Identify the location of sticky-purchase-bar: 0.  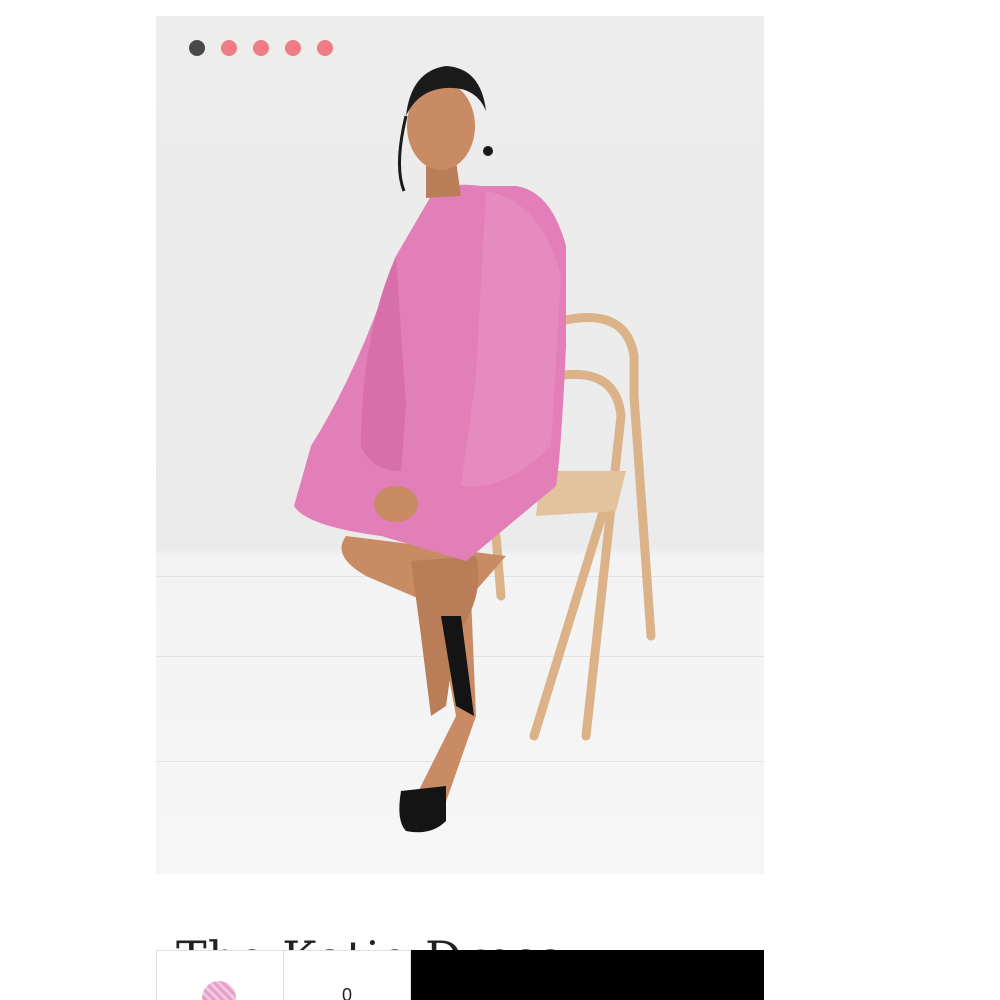
(460, 975).